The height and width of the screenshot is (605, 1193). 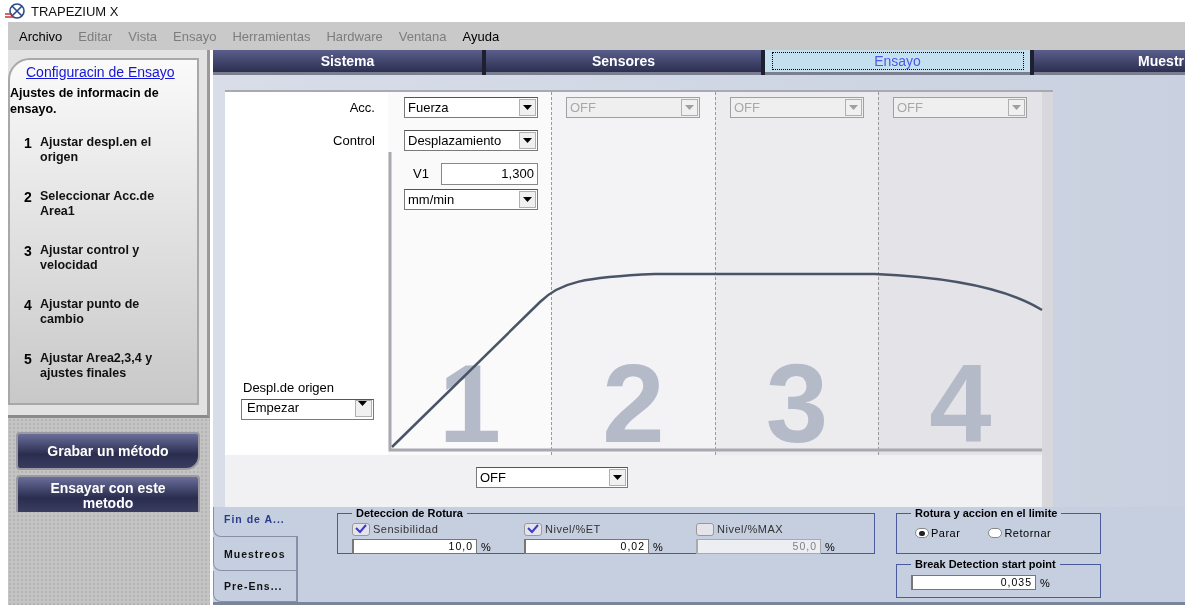 I want to click on area-number: 1, so click(x=470, y=403).